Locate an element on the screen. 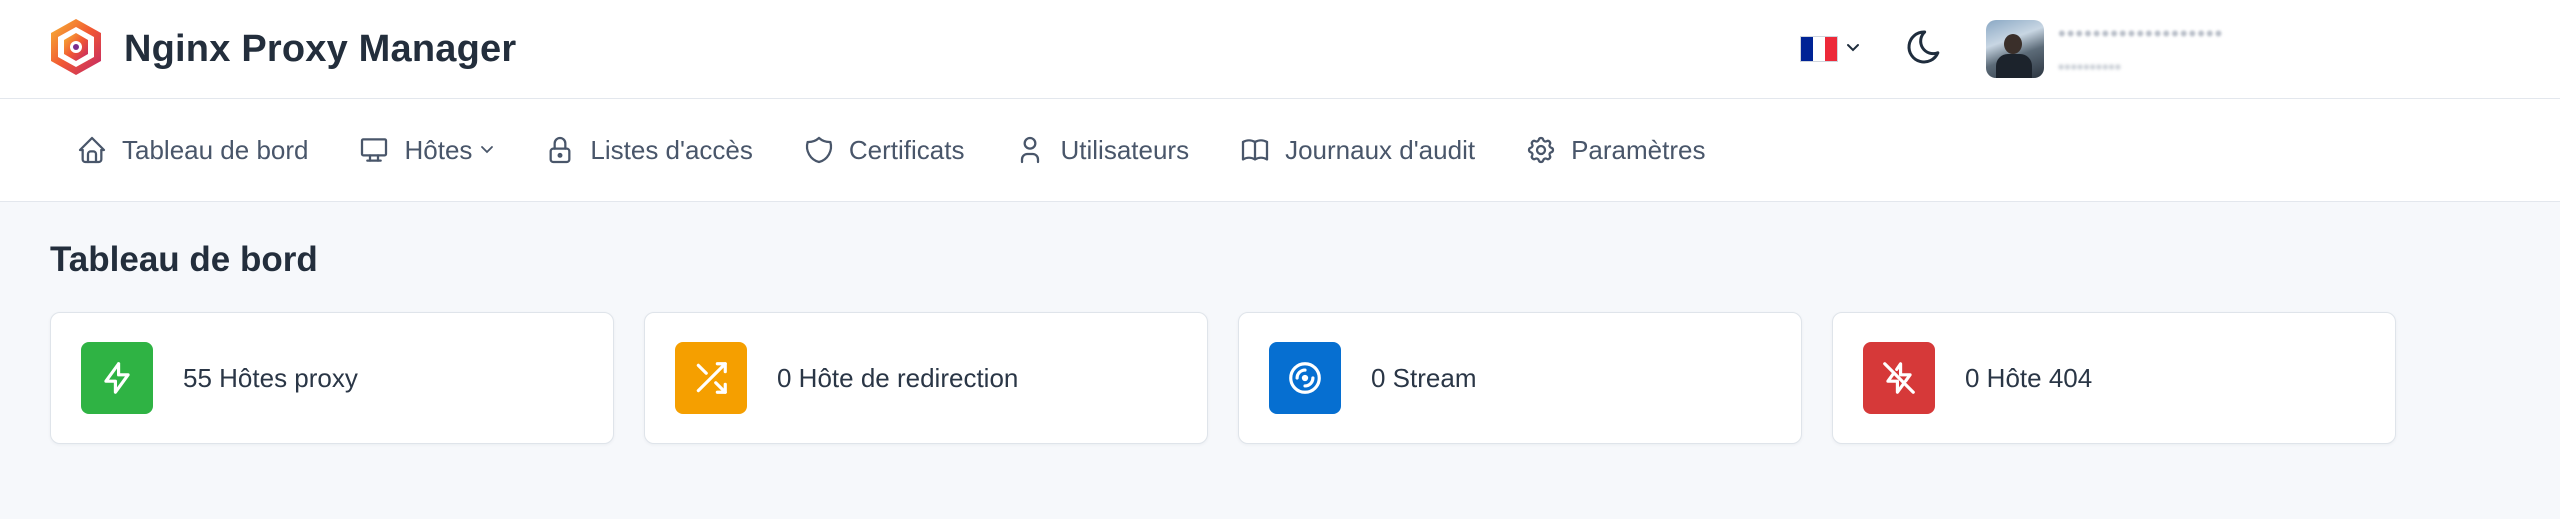 The width and height of the screenshot is (2560, 519). card-redirection-hosts: 0 Hôte de redirection is located at coordinates (926, 378).